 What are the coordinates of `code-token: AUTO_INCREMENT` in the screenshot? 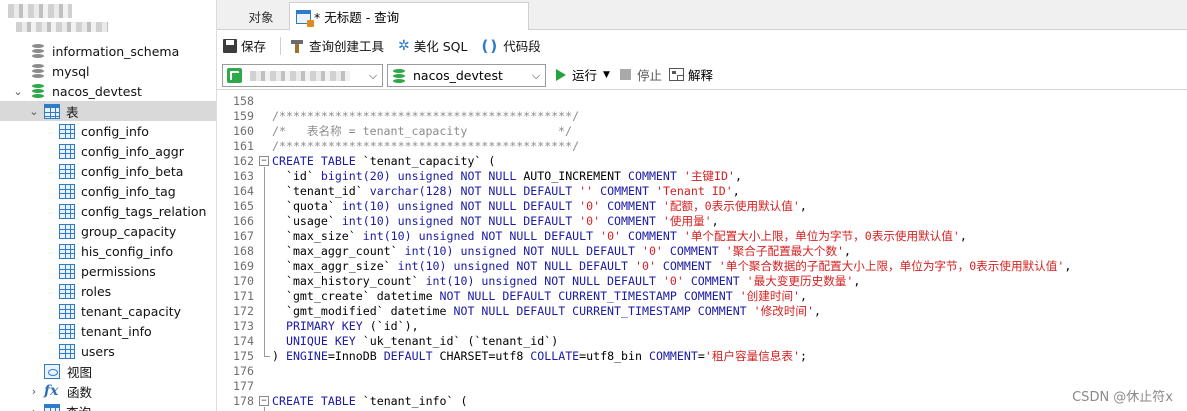 It's located at (576, 176).